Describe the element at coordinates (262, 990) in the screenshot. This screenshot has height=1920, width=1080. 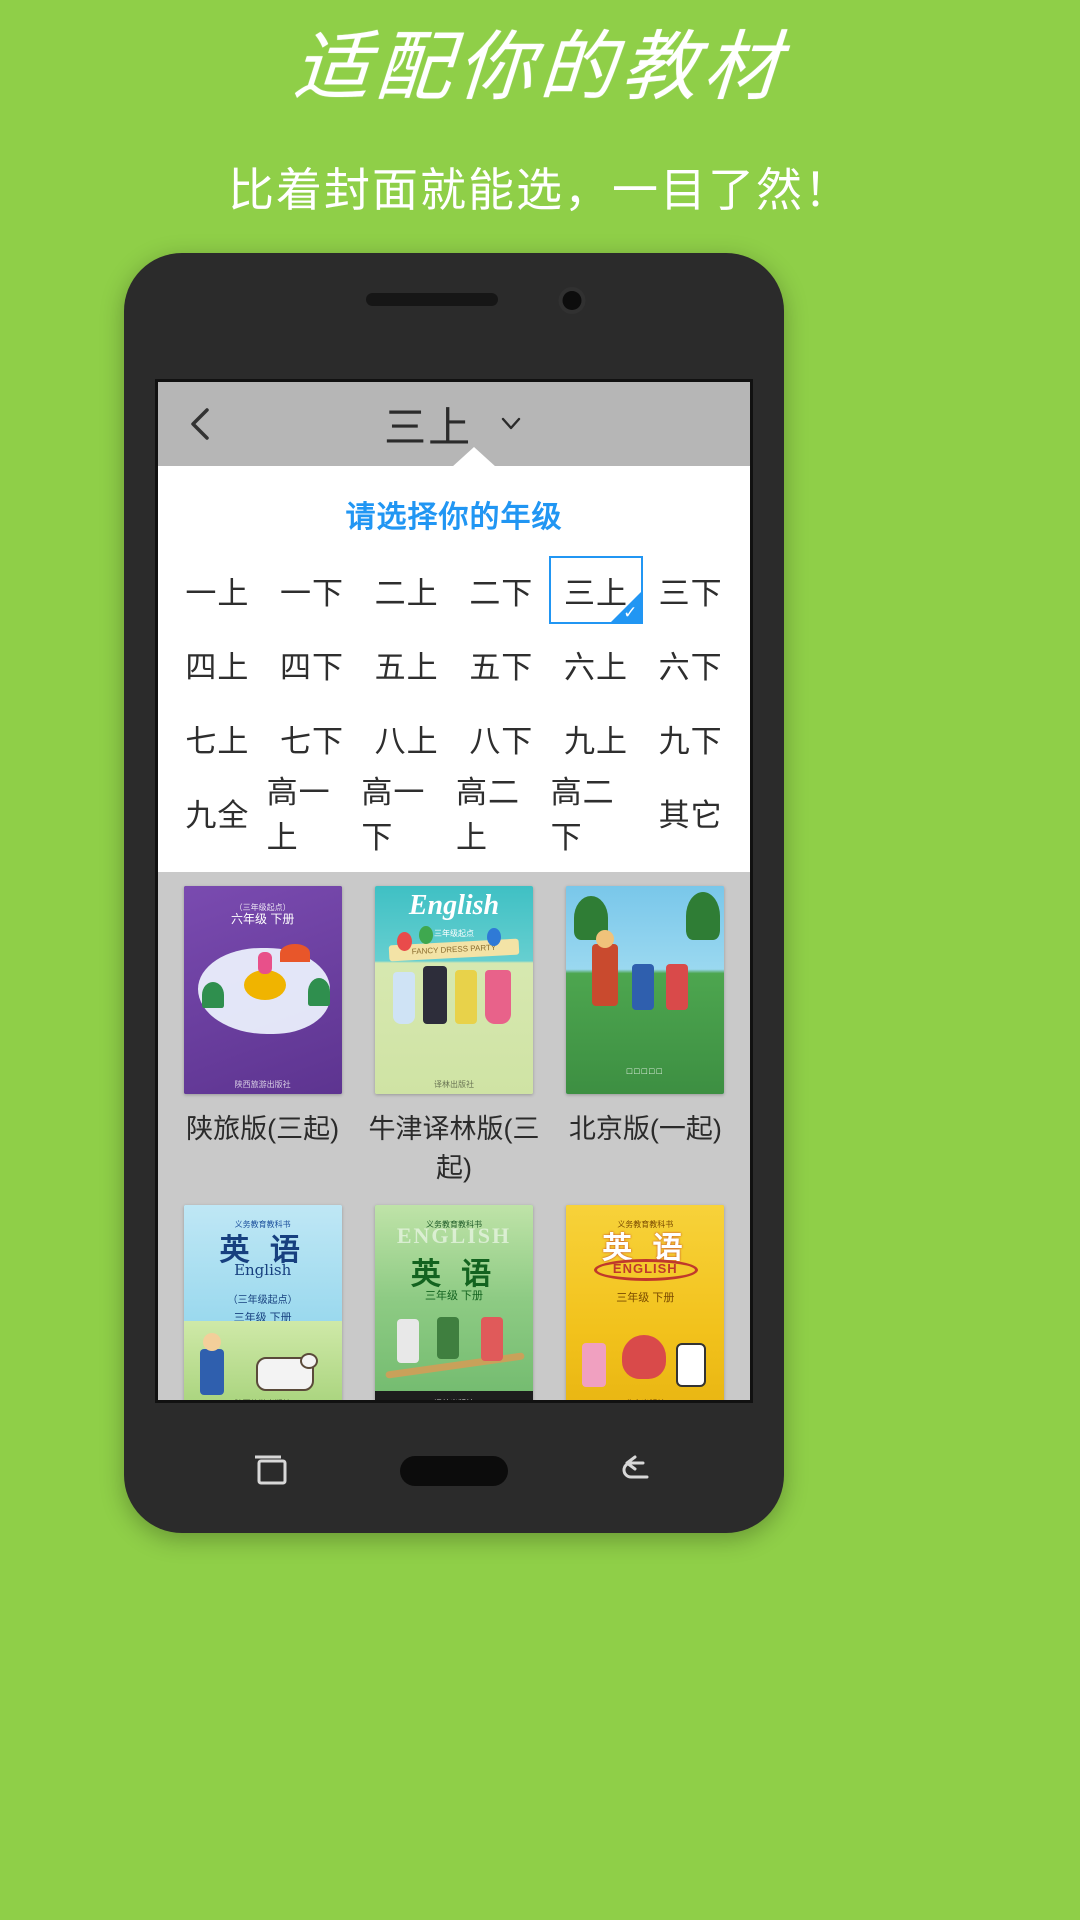
I see `book-cover-image: （三年级起点） 六年级 下册 陕西旅游出版社` at that location.